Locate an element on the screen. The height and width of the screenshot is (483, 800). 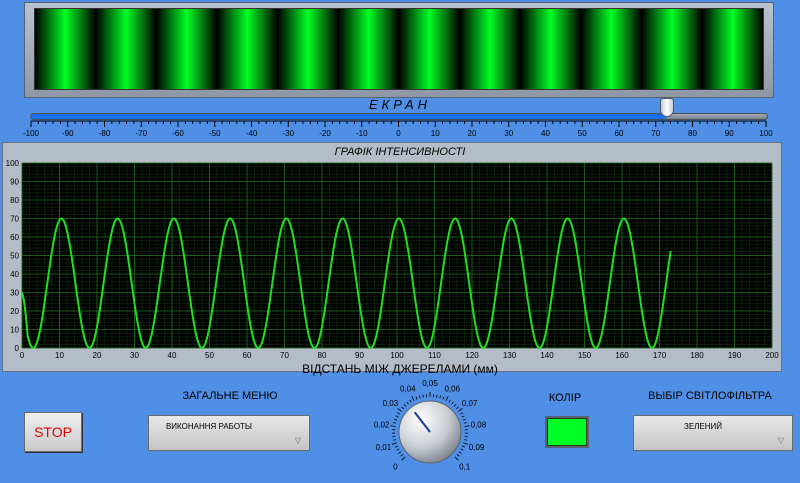
slider-tick-label: -50 is located at coordinates (215, 133).